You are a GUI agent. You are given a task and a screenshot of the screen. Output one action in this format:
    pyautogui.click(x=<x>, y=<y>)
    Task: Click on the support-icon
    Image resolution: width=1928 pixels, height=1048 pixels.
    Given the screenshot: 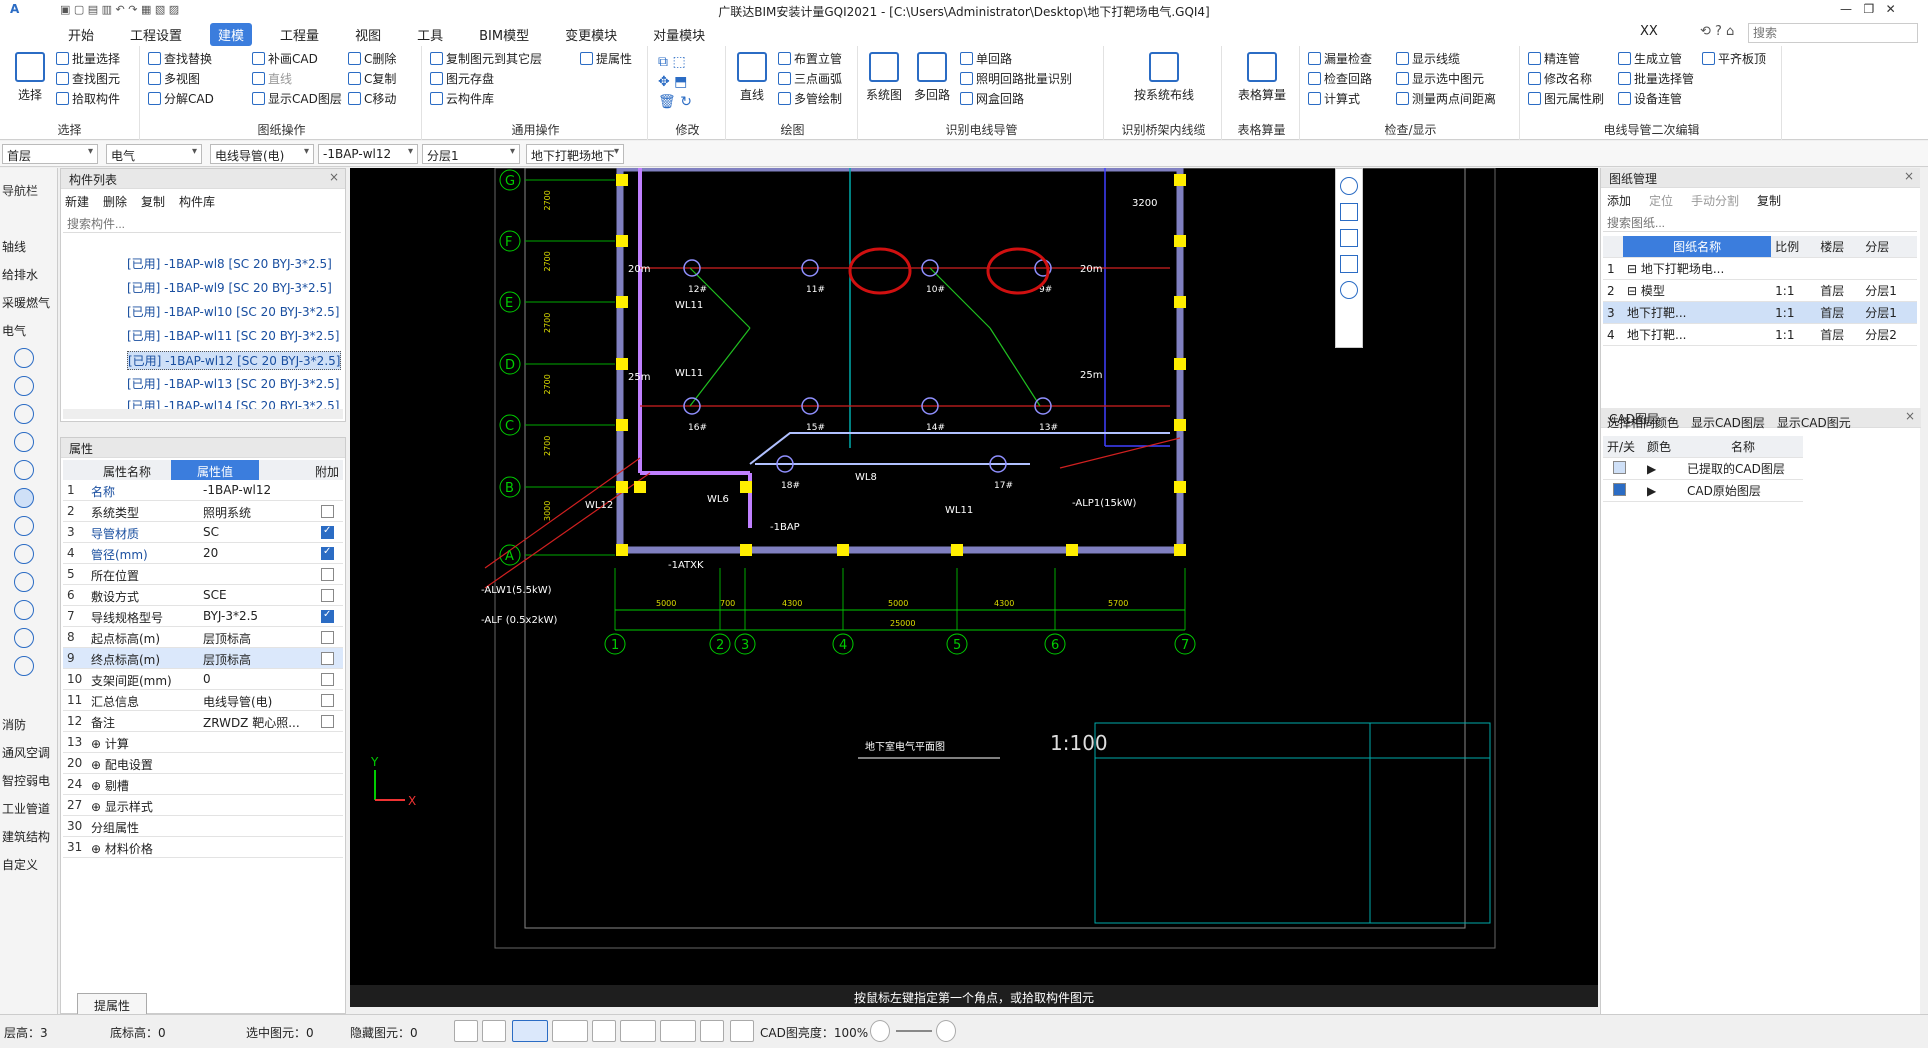 What is the action you would take?
    pyautogui.click(x=24, y=666)
    